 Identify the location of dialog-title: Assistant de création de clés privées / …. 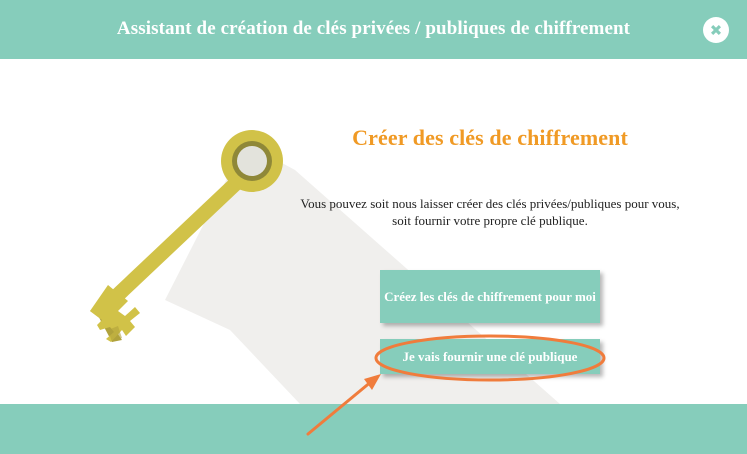
(373, 28).